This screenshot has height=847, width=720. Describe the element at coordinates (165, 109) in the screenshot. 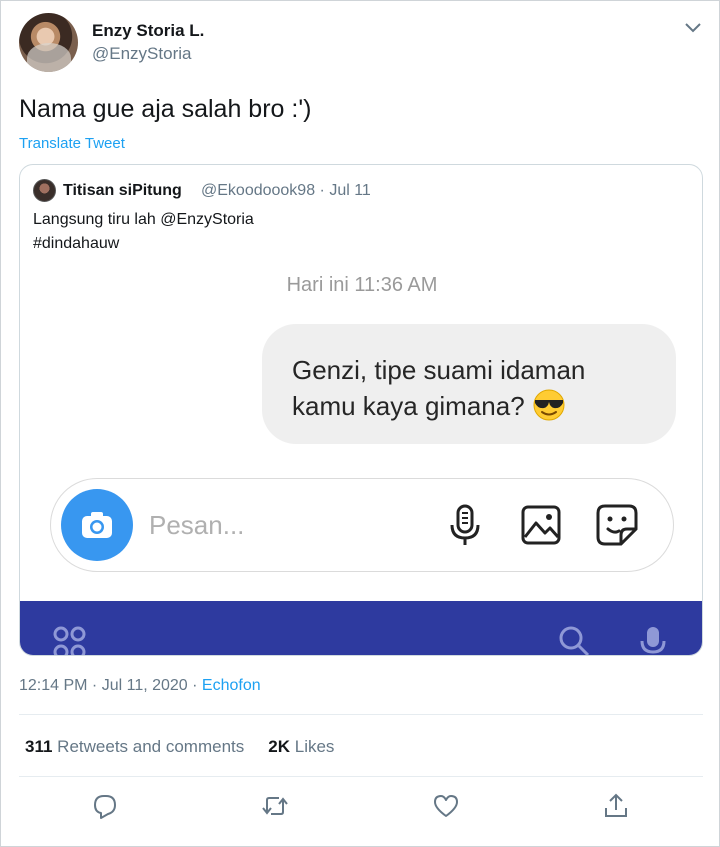

I see `tweet-text: Nama gue aja salah bro :')` at that location.